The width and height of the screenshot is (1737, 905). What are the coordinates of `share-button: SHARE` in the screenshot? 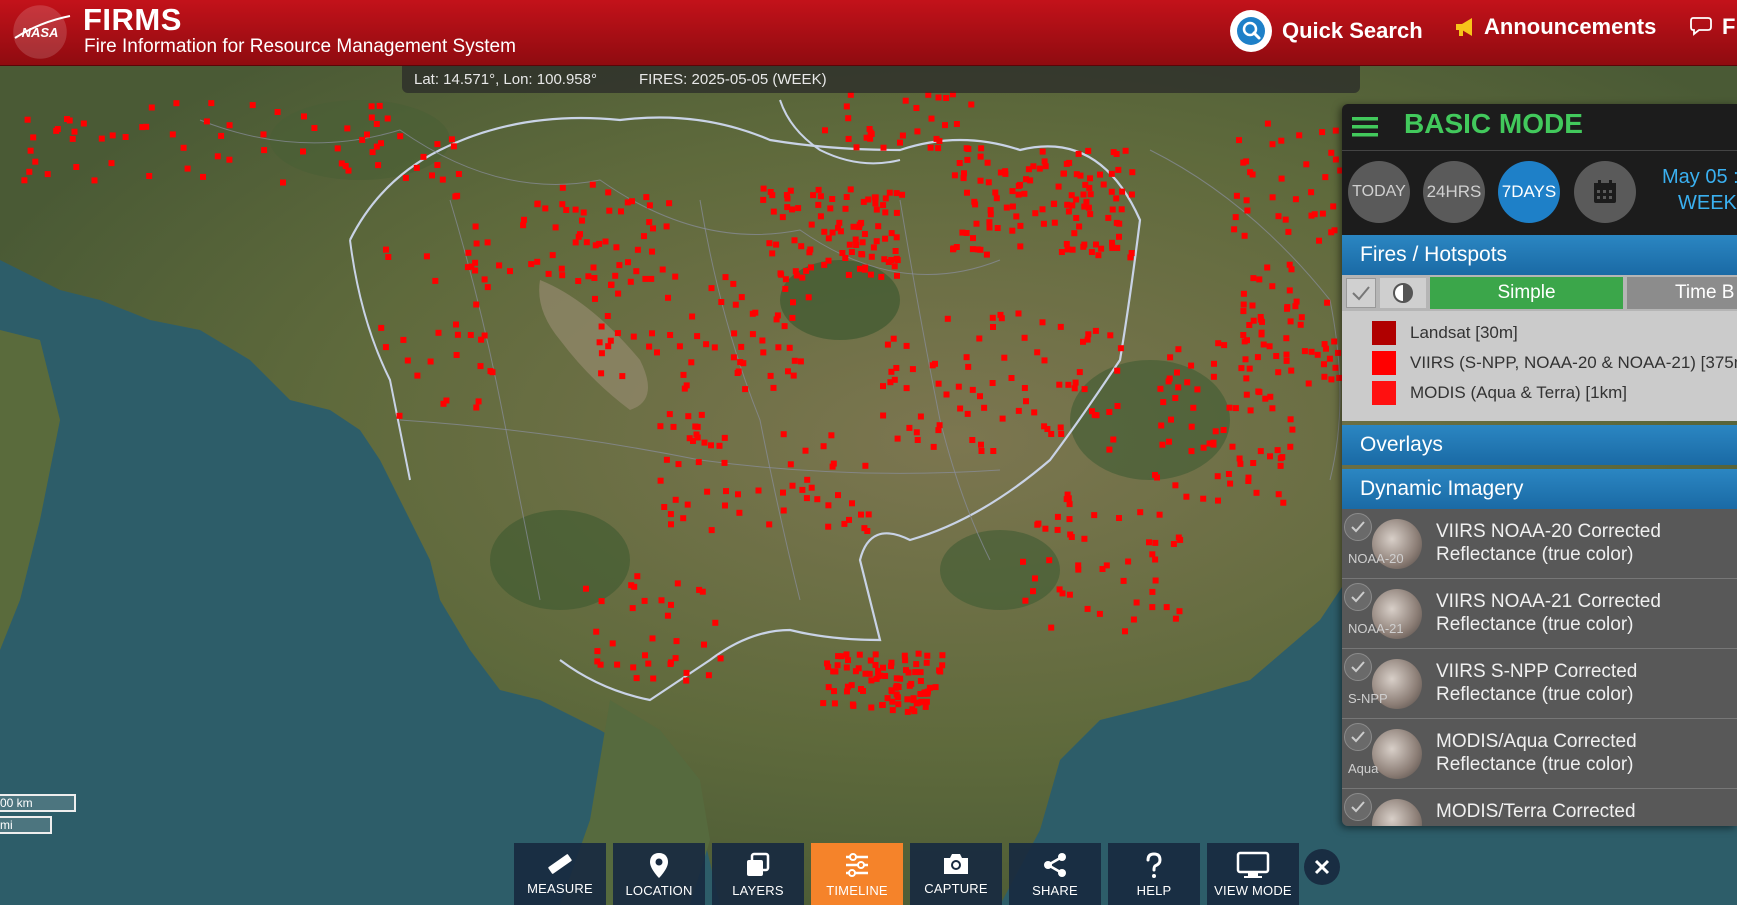 It's located at (1055, 874).